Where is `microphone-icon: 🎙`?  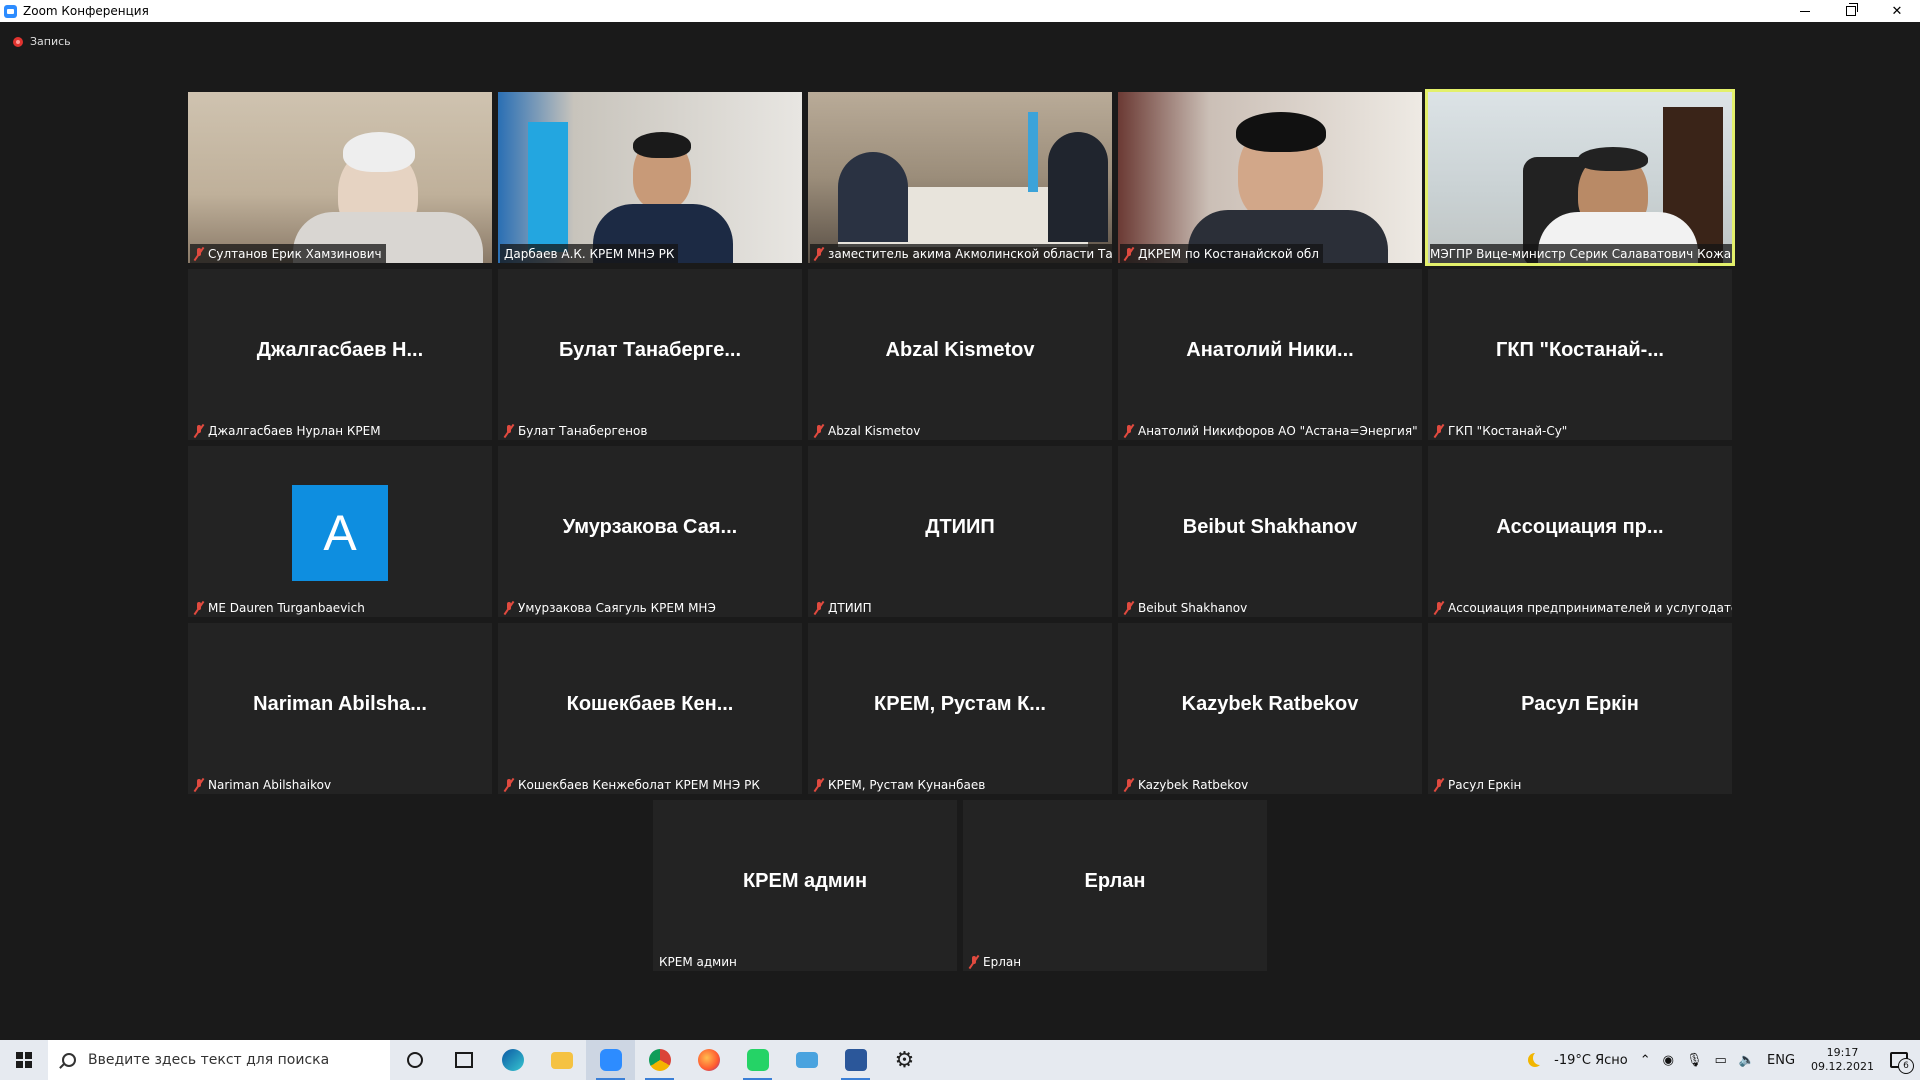
microphone-icon: 🎙 is located at coordinates (1694, 1060).